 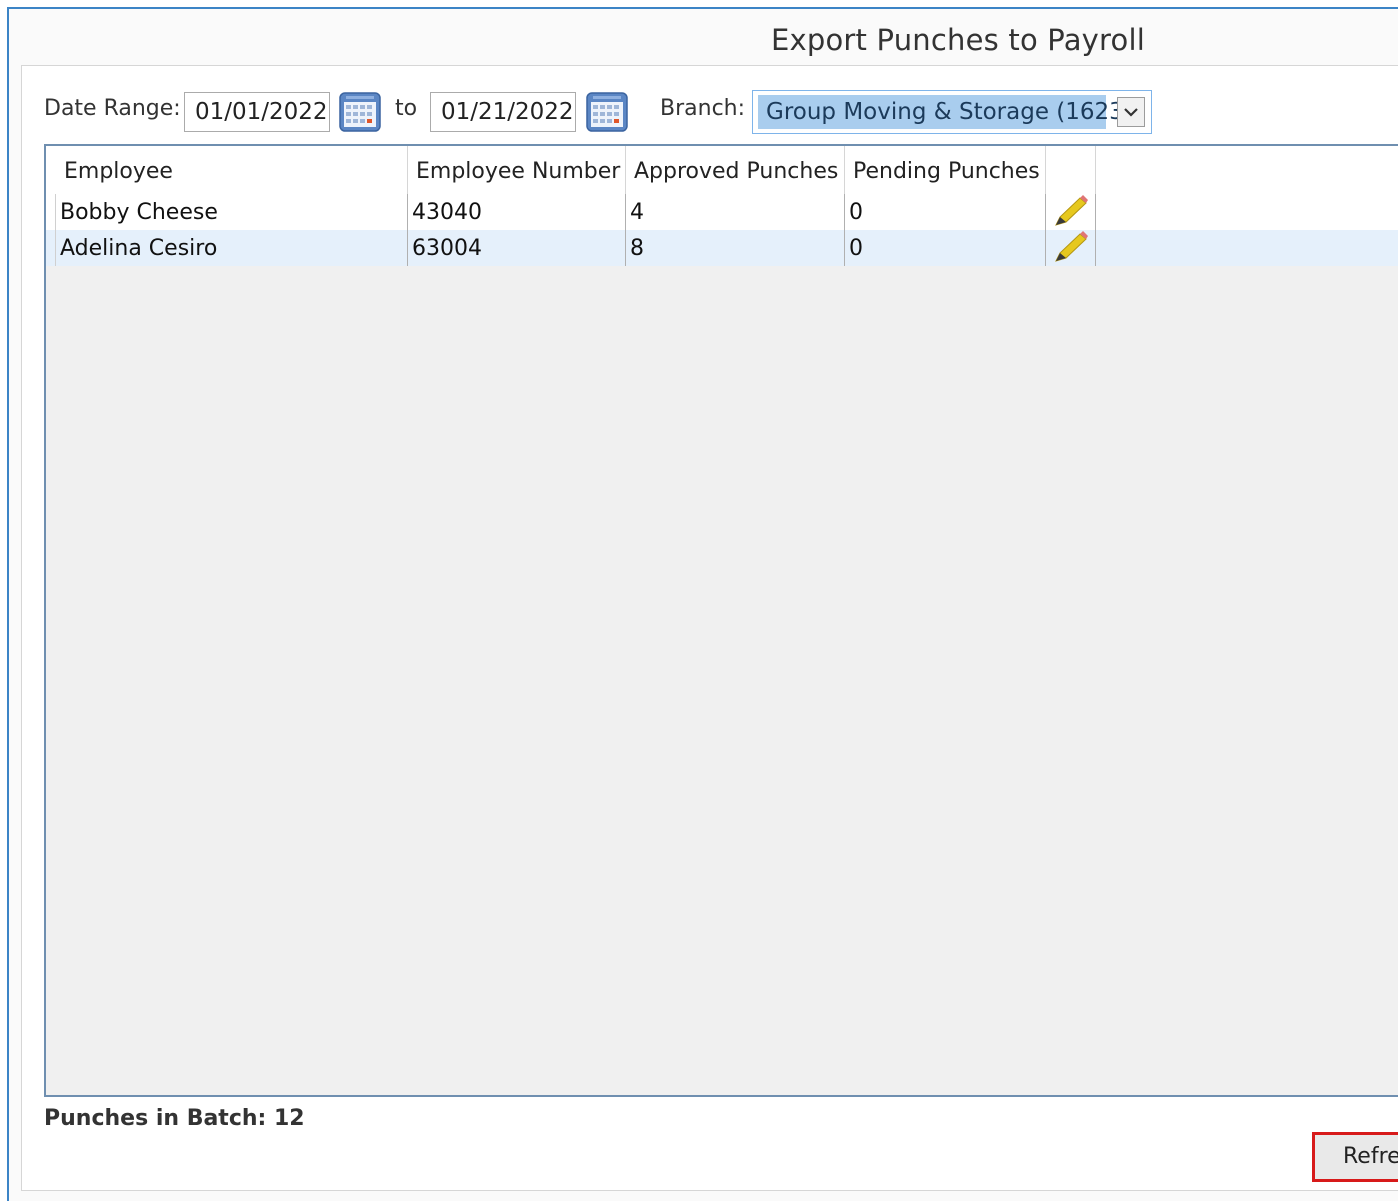 What do you see at coordinates (735, 170) in the screenshot?
I see `column-header-approved-punches: Approved Punches` at bounding box center [735, 170].